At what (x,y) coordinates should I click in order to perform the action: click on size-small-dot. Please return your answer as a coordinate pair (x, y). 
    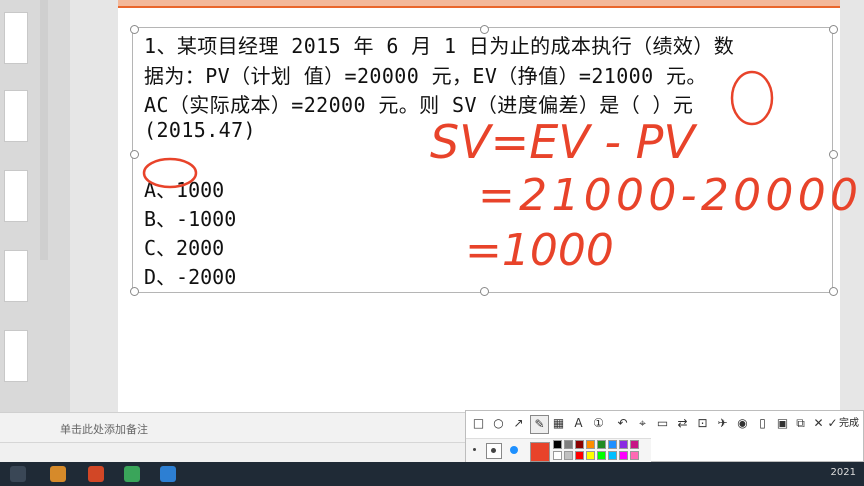
    Looking at the image, I should click on (474, 449).